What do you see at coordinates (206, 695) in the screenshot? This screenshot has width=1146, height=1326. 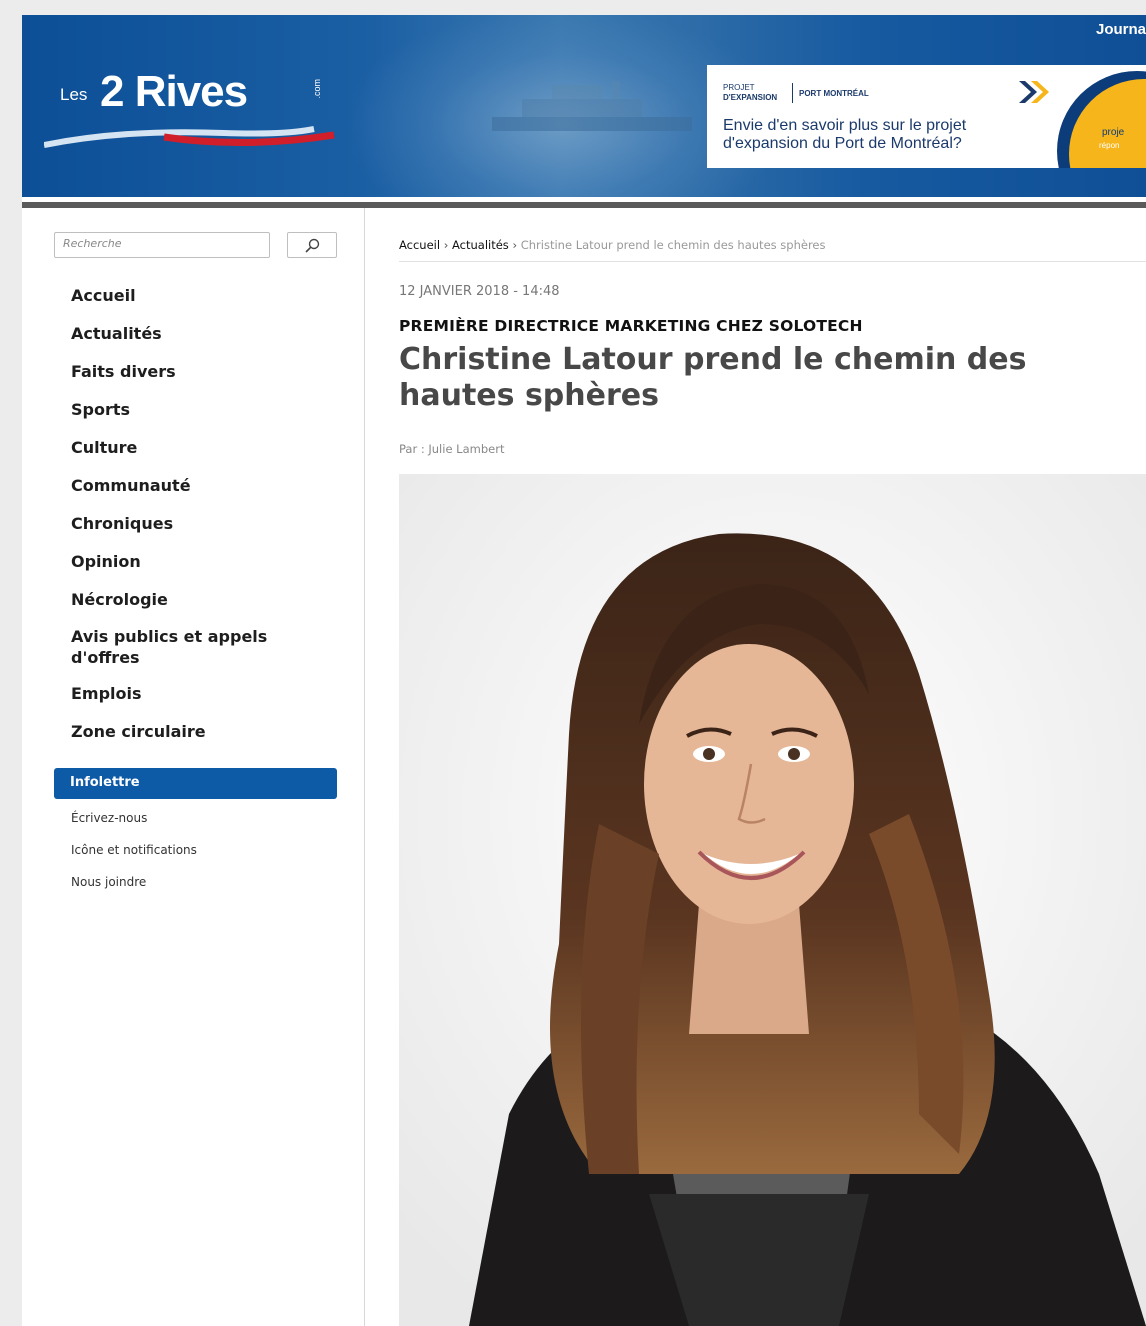 I see `nav-item-emplois: Emplois` at bounding box center [206, 695].